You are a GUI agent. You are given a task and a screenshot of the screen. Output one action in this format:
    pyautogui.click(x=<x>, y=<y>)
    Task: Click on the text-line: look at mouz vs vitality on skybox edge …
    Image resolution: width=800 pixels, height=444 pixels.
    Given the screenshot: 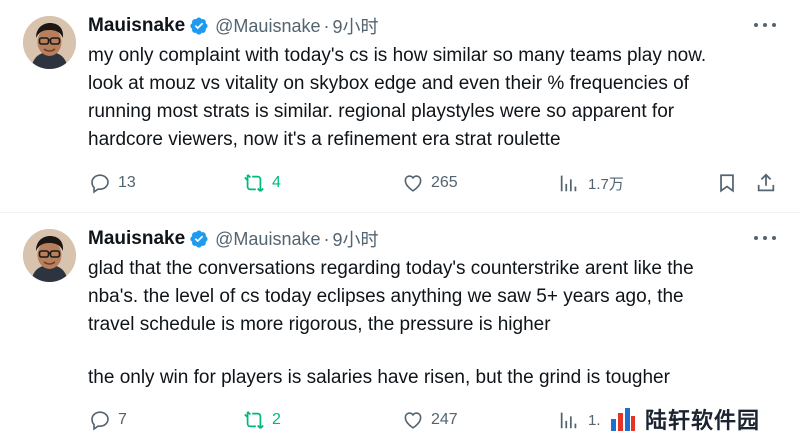 What is the action you would take?
    pyautogui.click(x=388, y=83)
    